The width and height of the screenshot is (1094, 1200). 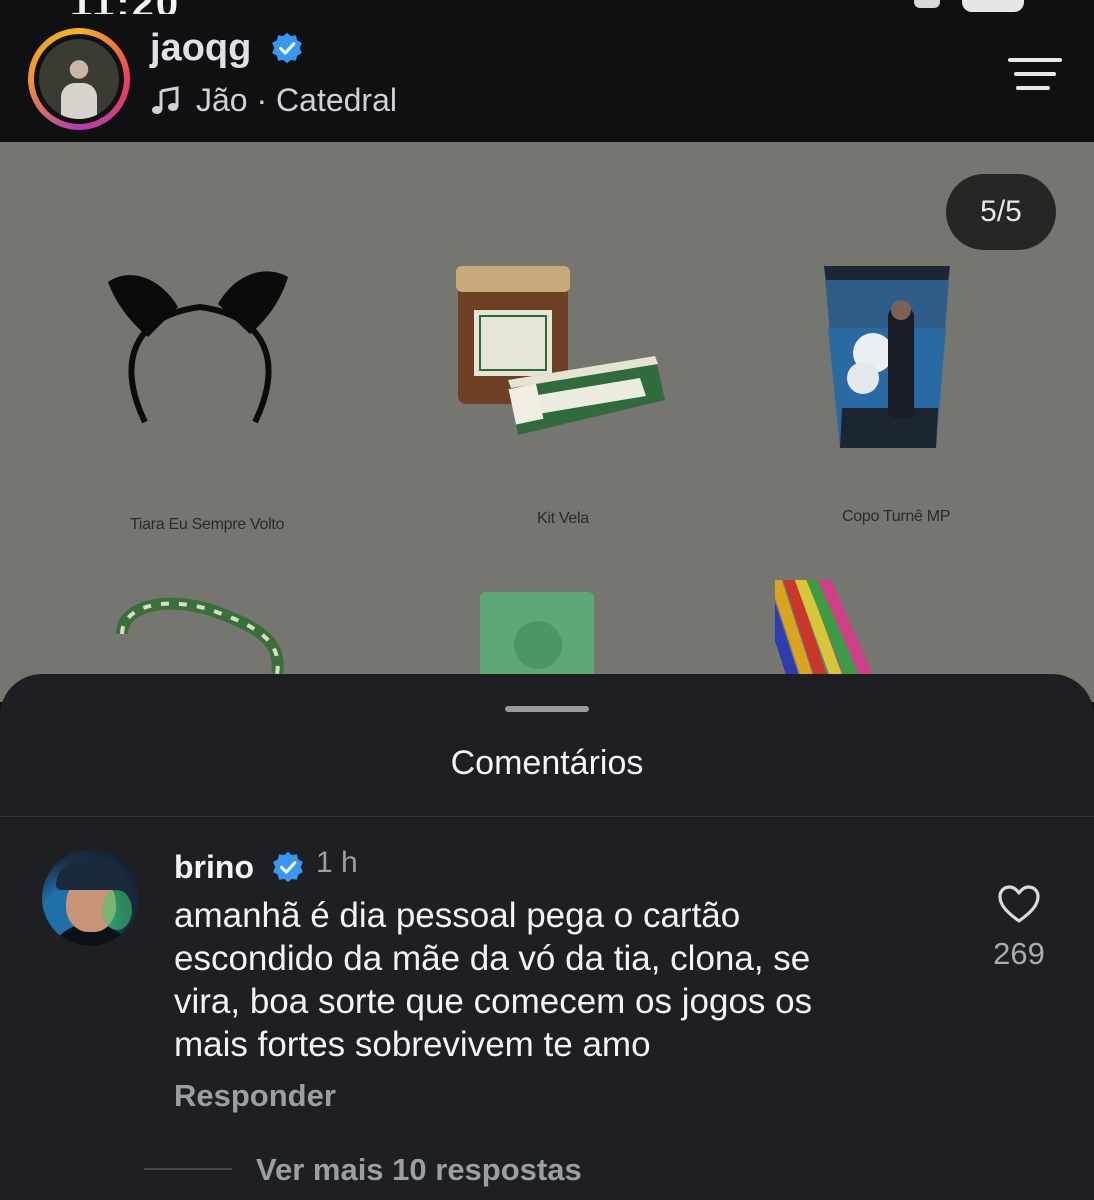 I want to click on carousel-counter: 5/5, so click(x=1001, y=212).